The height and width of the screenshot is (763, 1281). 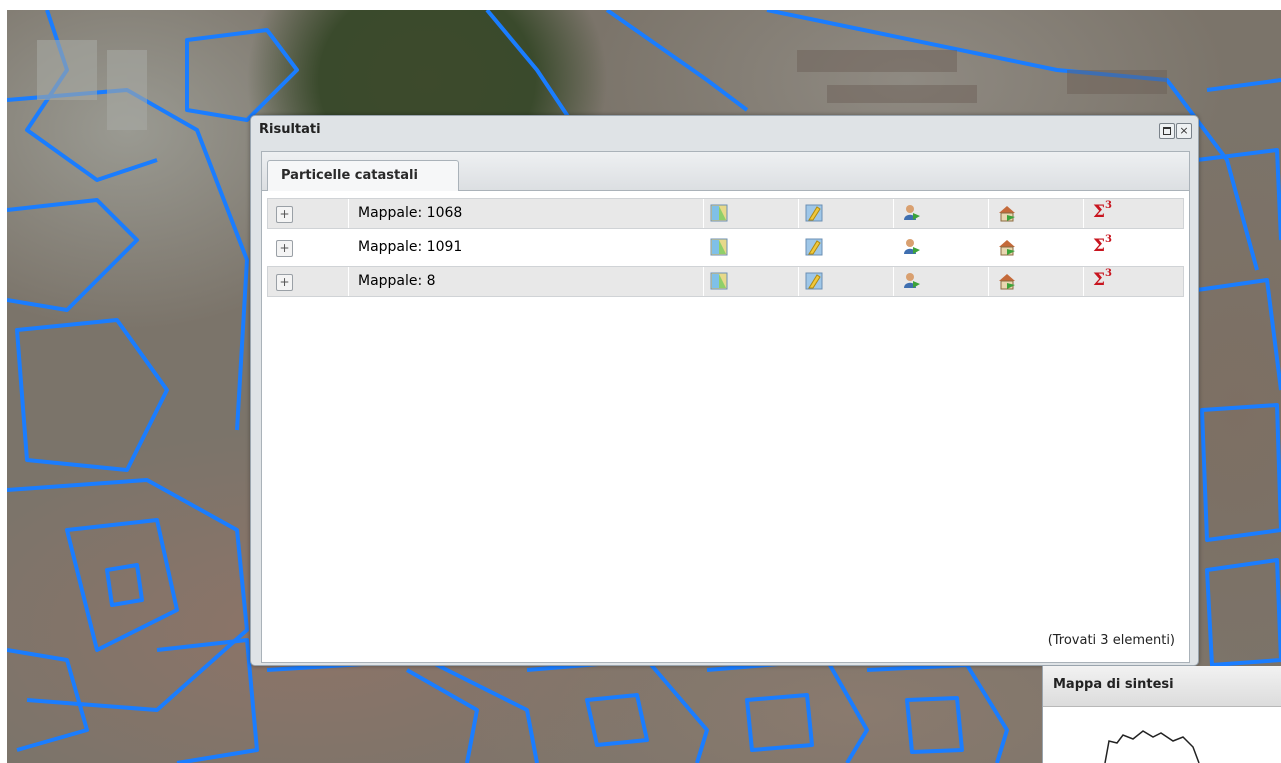 What do you see at coordinates (1184, 131) in the screenshot?
I see `close-icon: ×` at bounding box center [1184, 131].